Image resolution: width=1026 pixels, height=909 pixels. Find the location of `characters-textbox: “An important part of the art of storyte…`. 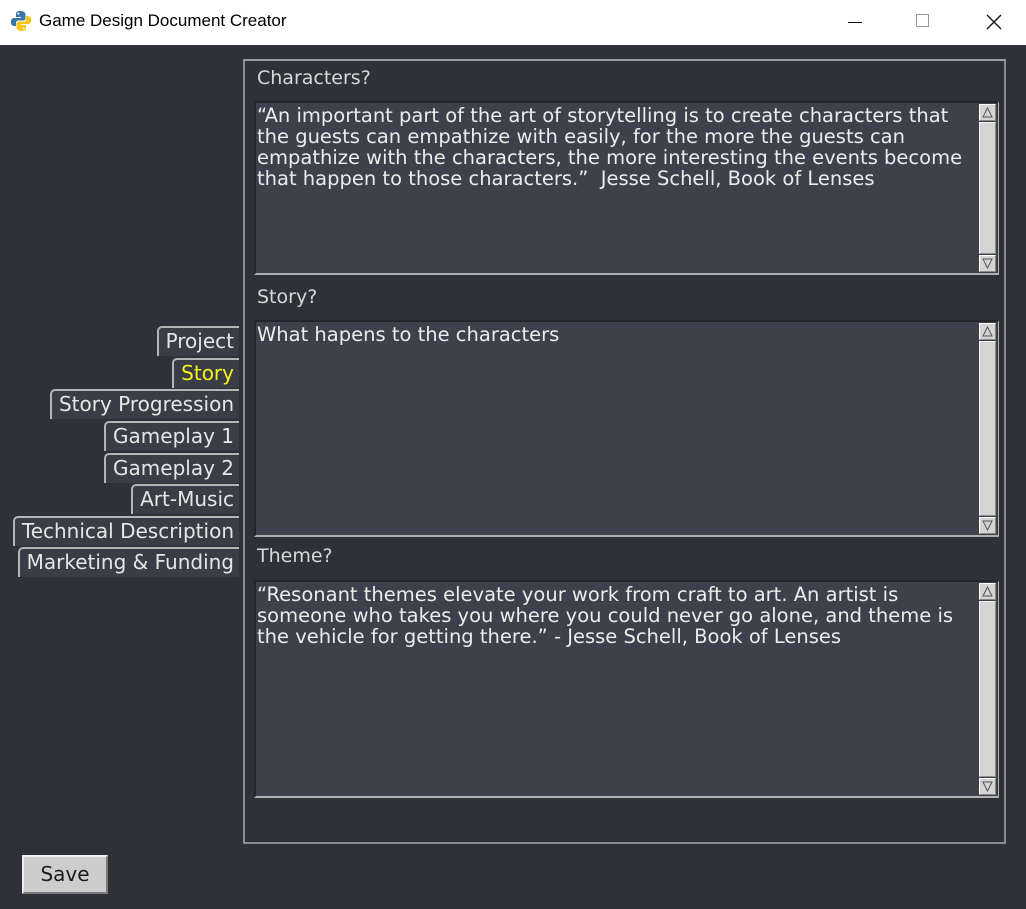

characters-textbox: “An important part of the art of storyte… is located at coordinates (626, 188).